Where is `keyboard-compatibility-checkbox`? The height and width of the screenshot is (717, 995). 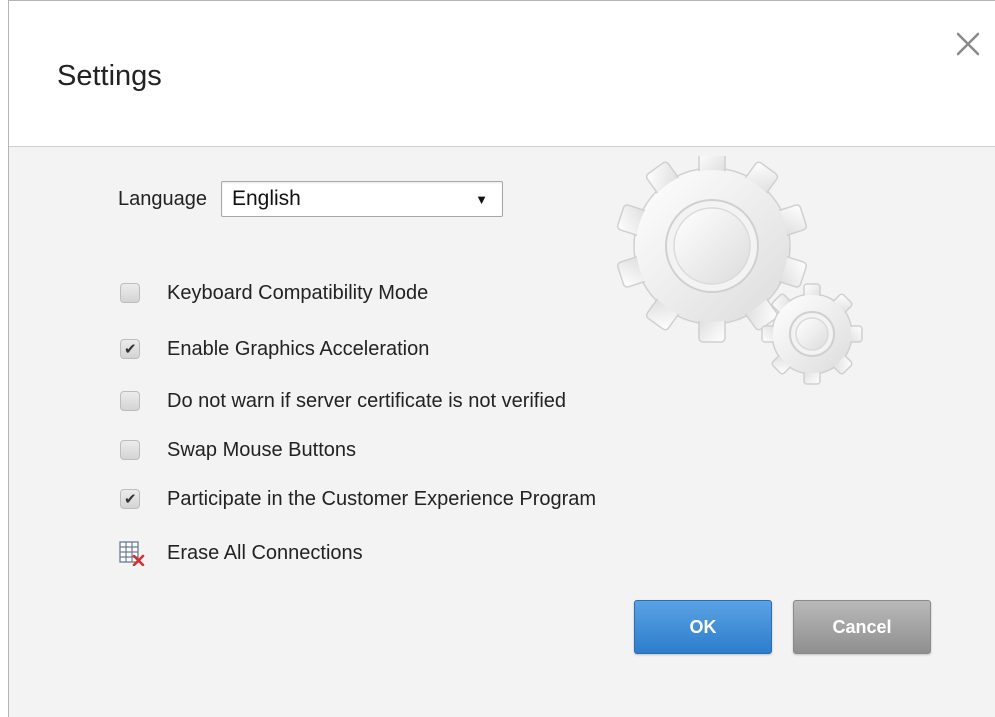 keyboard-compatibility-checkbox is located at coordinates (130, 293).